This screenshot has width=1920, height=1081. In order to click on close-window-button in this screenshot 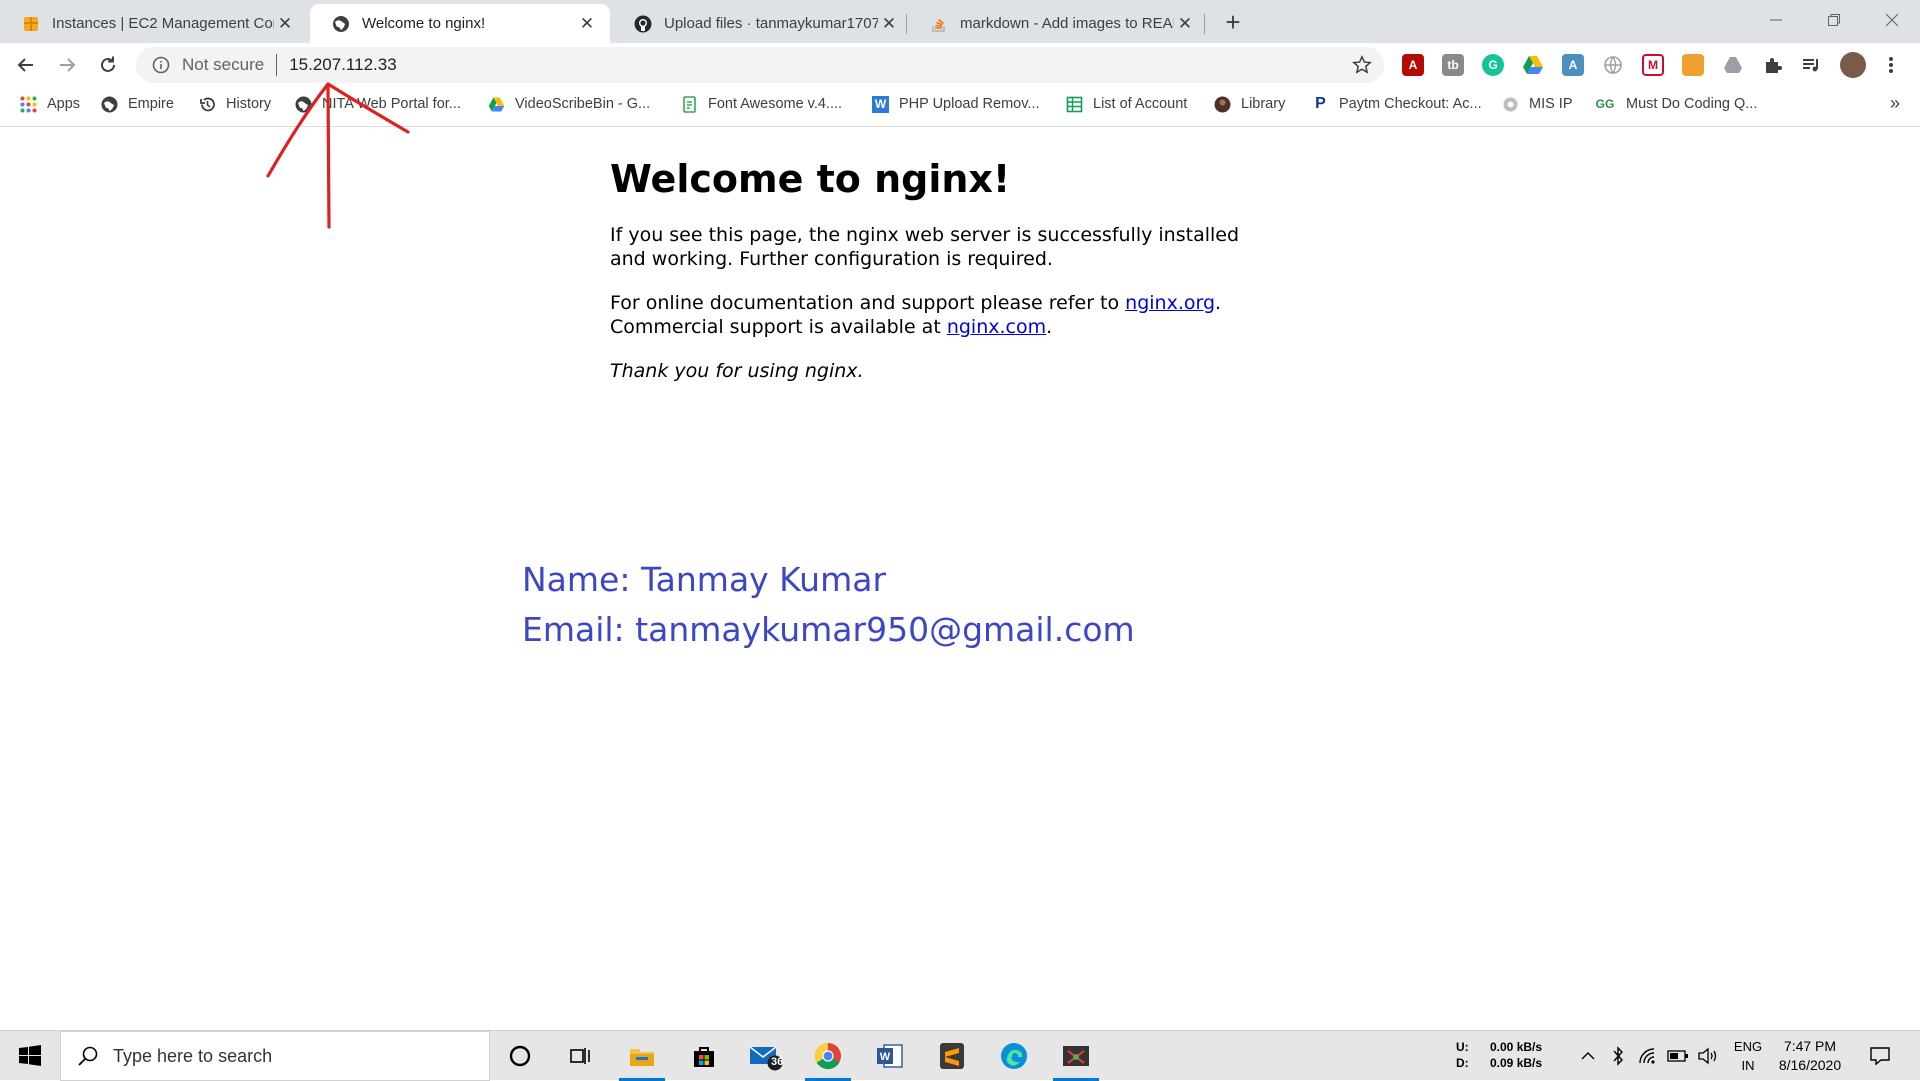, I will do `click(1892, 20)`.